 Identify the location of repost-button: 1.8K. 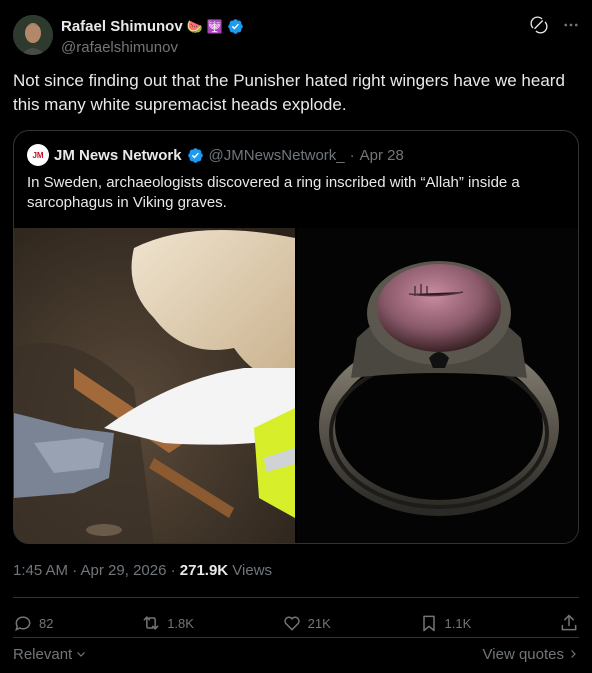
(167, 623).